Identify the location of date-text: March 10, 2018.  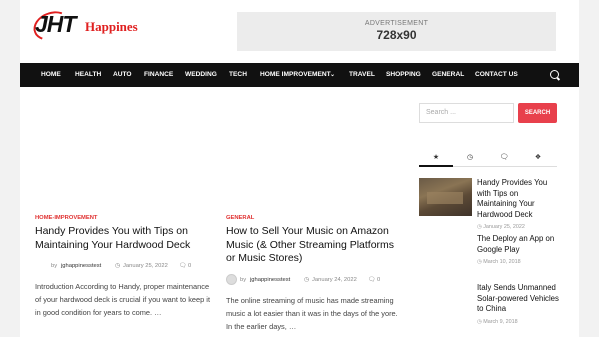
(502, 262).